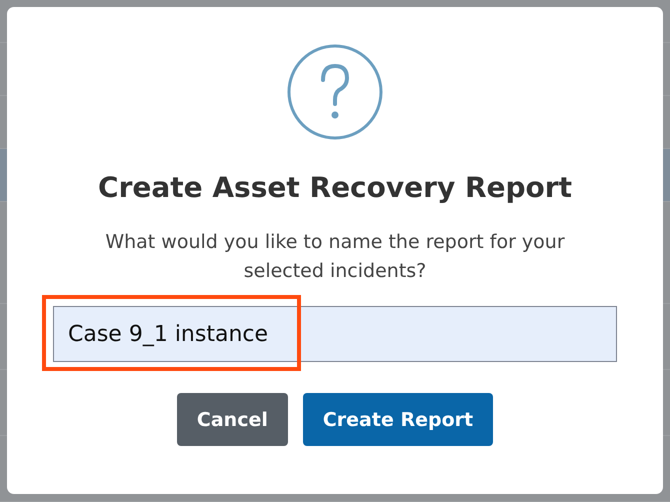 This screenshot has width=670, height=502. Describe the element at coordinates (335, 92) in the screenshot. I see `help-icon` at that location.